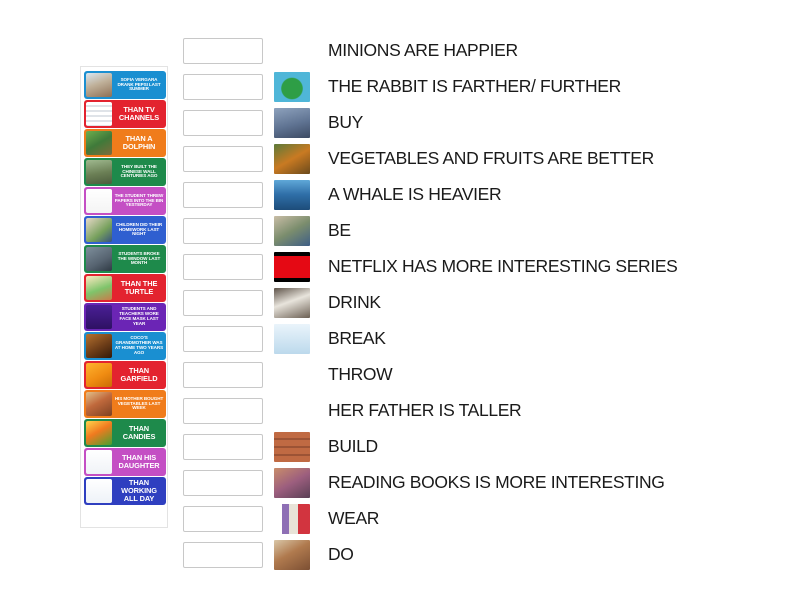 The image size is (800, 600). I want to click on row-label: DRINK, so click(354, 303).